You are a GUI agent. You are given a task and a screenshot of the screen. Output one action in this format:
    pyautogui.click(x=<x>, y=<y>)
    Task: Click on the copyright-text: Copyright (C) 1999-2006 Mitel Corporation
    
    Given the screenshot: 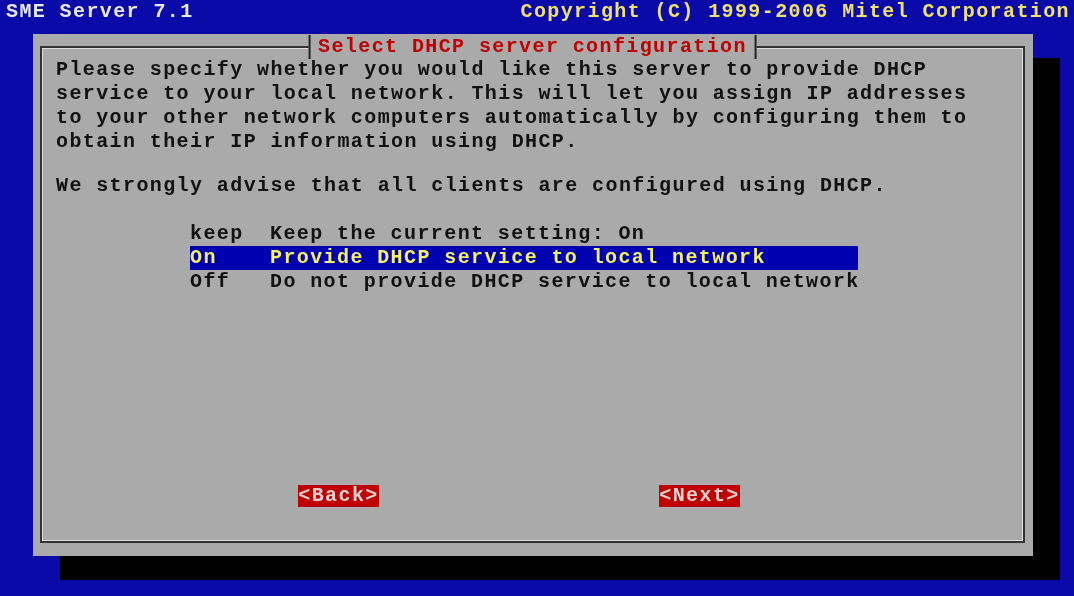 What is the action you would take?
    pyautogui.click(x=795, y=12)
    